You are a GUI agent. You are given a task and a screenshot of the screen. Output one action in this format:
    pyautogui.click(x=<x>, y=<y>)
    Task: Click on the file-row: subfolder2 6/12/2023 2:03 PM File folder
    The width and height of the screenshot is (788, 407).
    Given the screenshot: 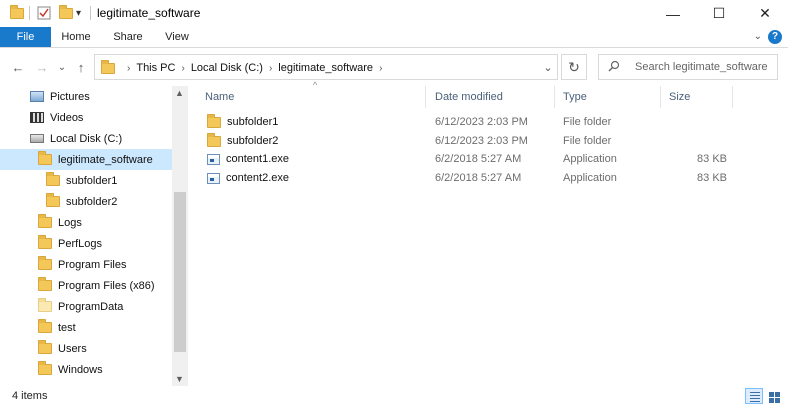 What is the action you would take?
    pyautogui.click(x=467, y=141)
    